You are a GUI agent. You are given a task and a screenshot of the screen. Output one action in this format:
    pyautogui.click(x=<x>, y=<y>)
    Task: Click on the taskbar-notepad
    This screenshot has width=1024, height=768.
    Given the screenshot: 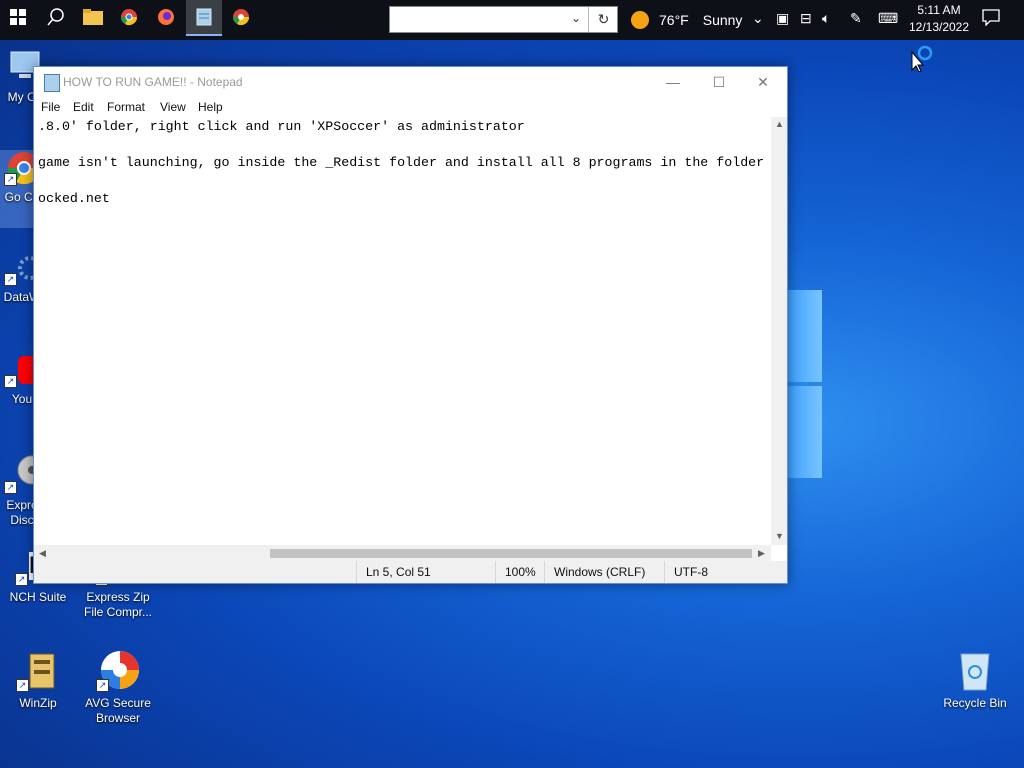 What is the action you would take?
    pyautogui.click(x=204, y=18)
    